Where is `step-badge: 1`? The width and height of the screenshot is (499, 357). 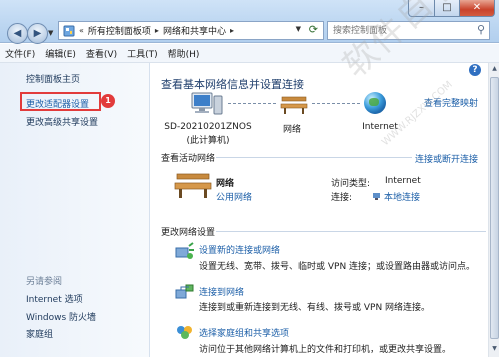 step-badge: 1 is located at coordinates (108, 101).